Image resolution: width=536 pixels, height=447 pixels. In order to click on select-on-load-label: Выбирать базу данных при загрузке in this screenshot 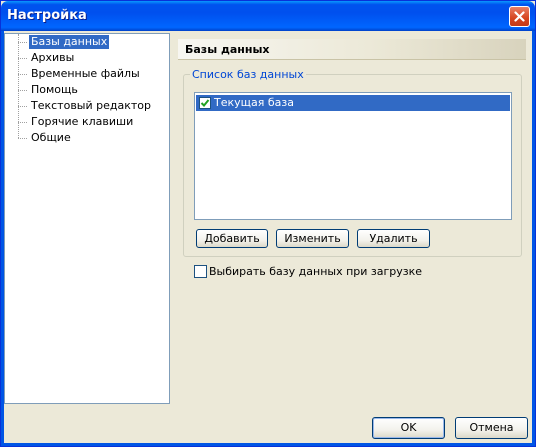, I will do `click(316, 271)`.